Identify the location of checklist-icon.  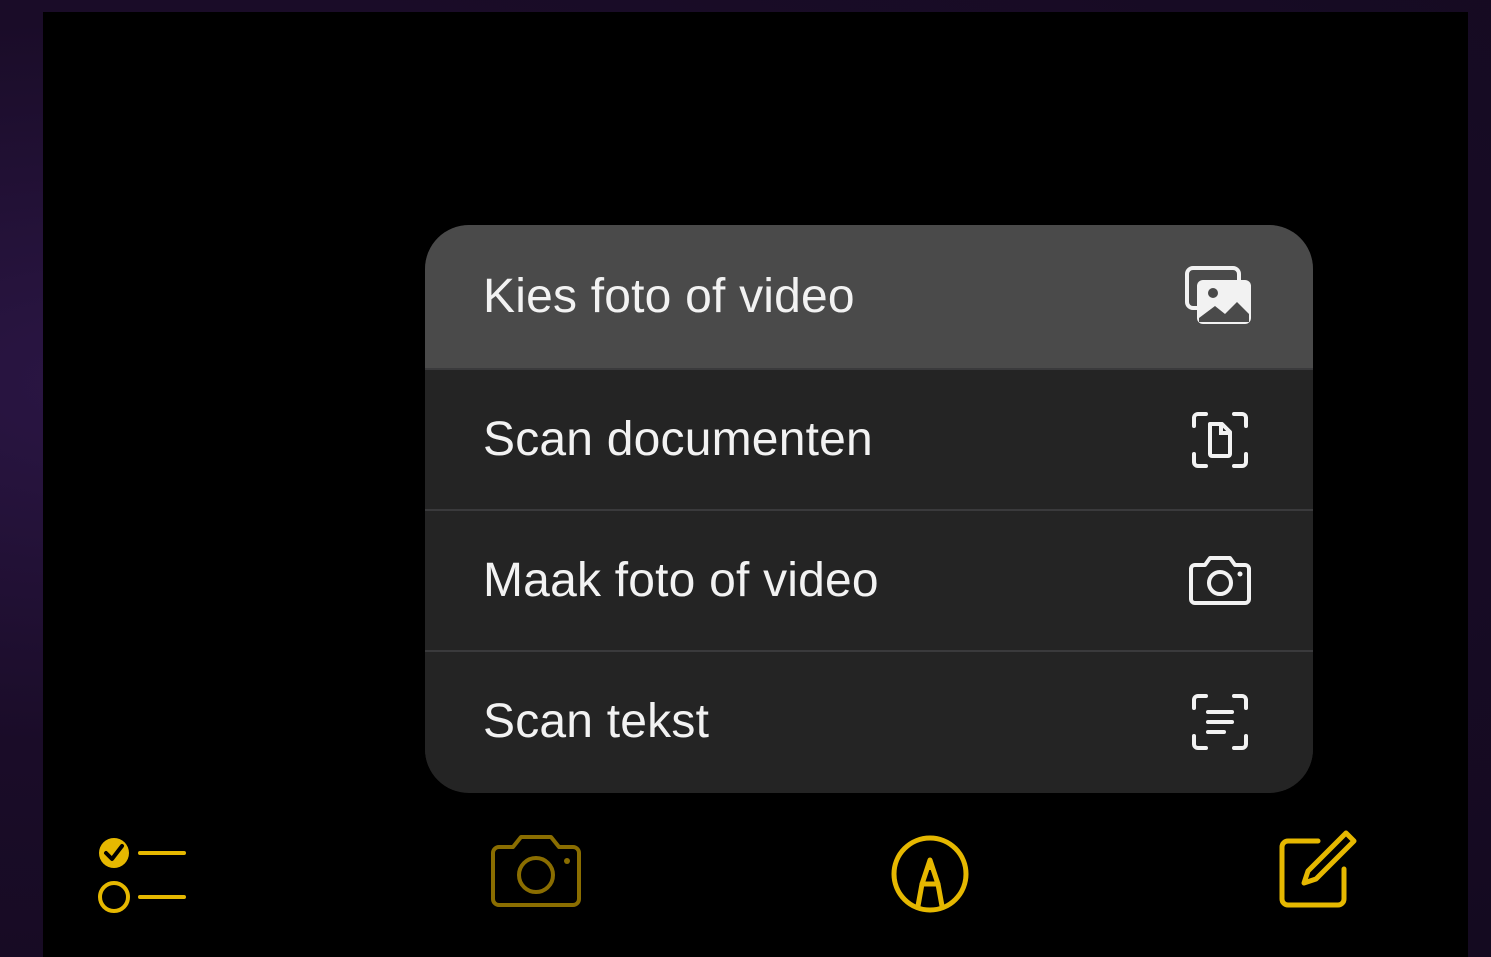
(140, 875).